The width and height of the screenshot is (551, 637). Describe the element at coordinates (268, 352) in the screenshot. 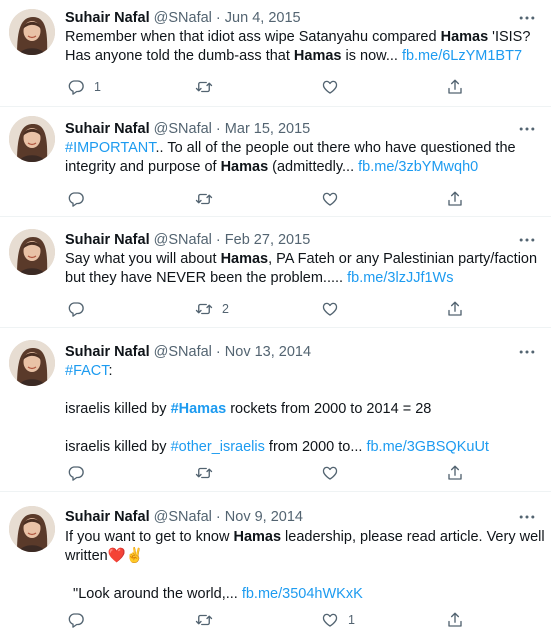

I see `tweet-date: Nov 13, 2014` at that location.